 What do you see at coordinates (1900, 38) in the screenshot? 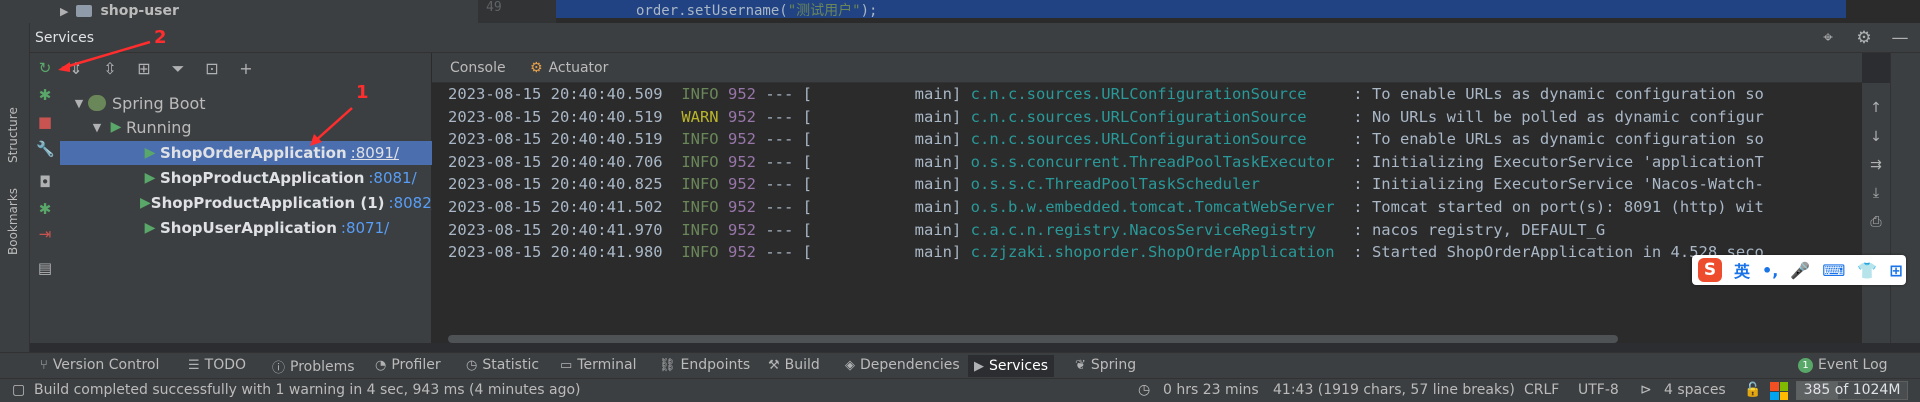
I see `minimize-icon: —` at bounding box center [1900, 38].